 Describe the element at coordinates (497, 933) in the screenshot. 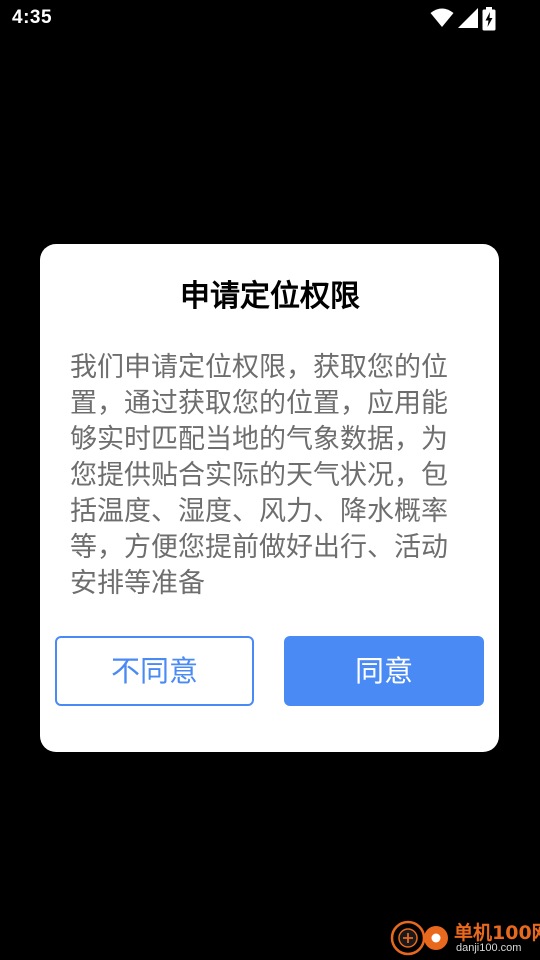

I see `watermark-name: 单机100网` at that location.